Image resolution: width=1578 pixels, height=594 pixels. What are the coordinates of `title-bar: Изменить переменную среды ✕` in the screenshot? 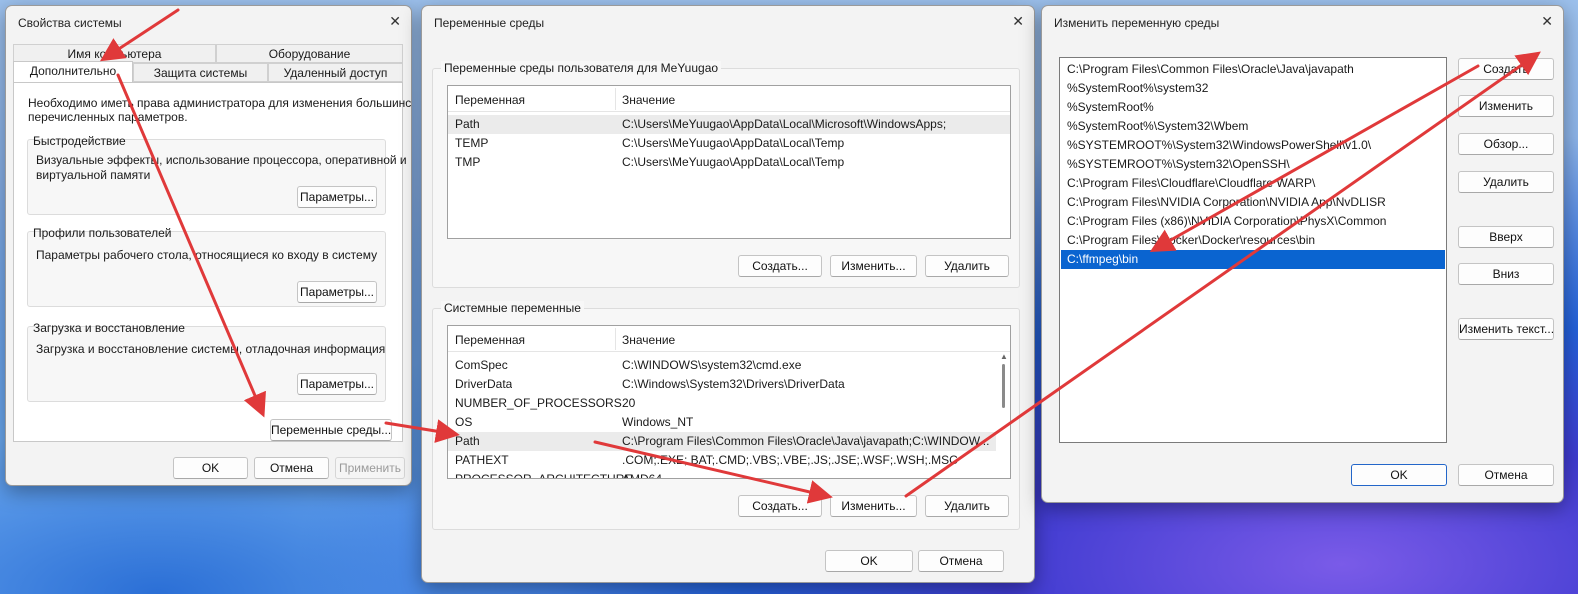 It's located at (1302, 21).